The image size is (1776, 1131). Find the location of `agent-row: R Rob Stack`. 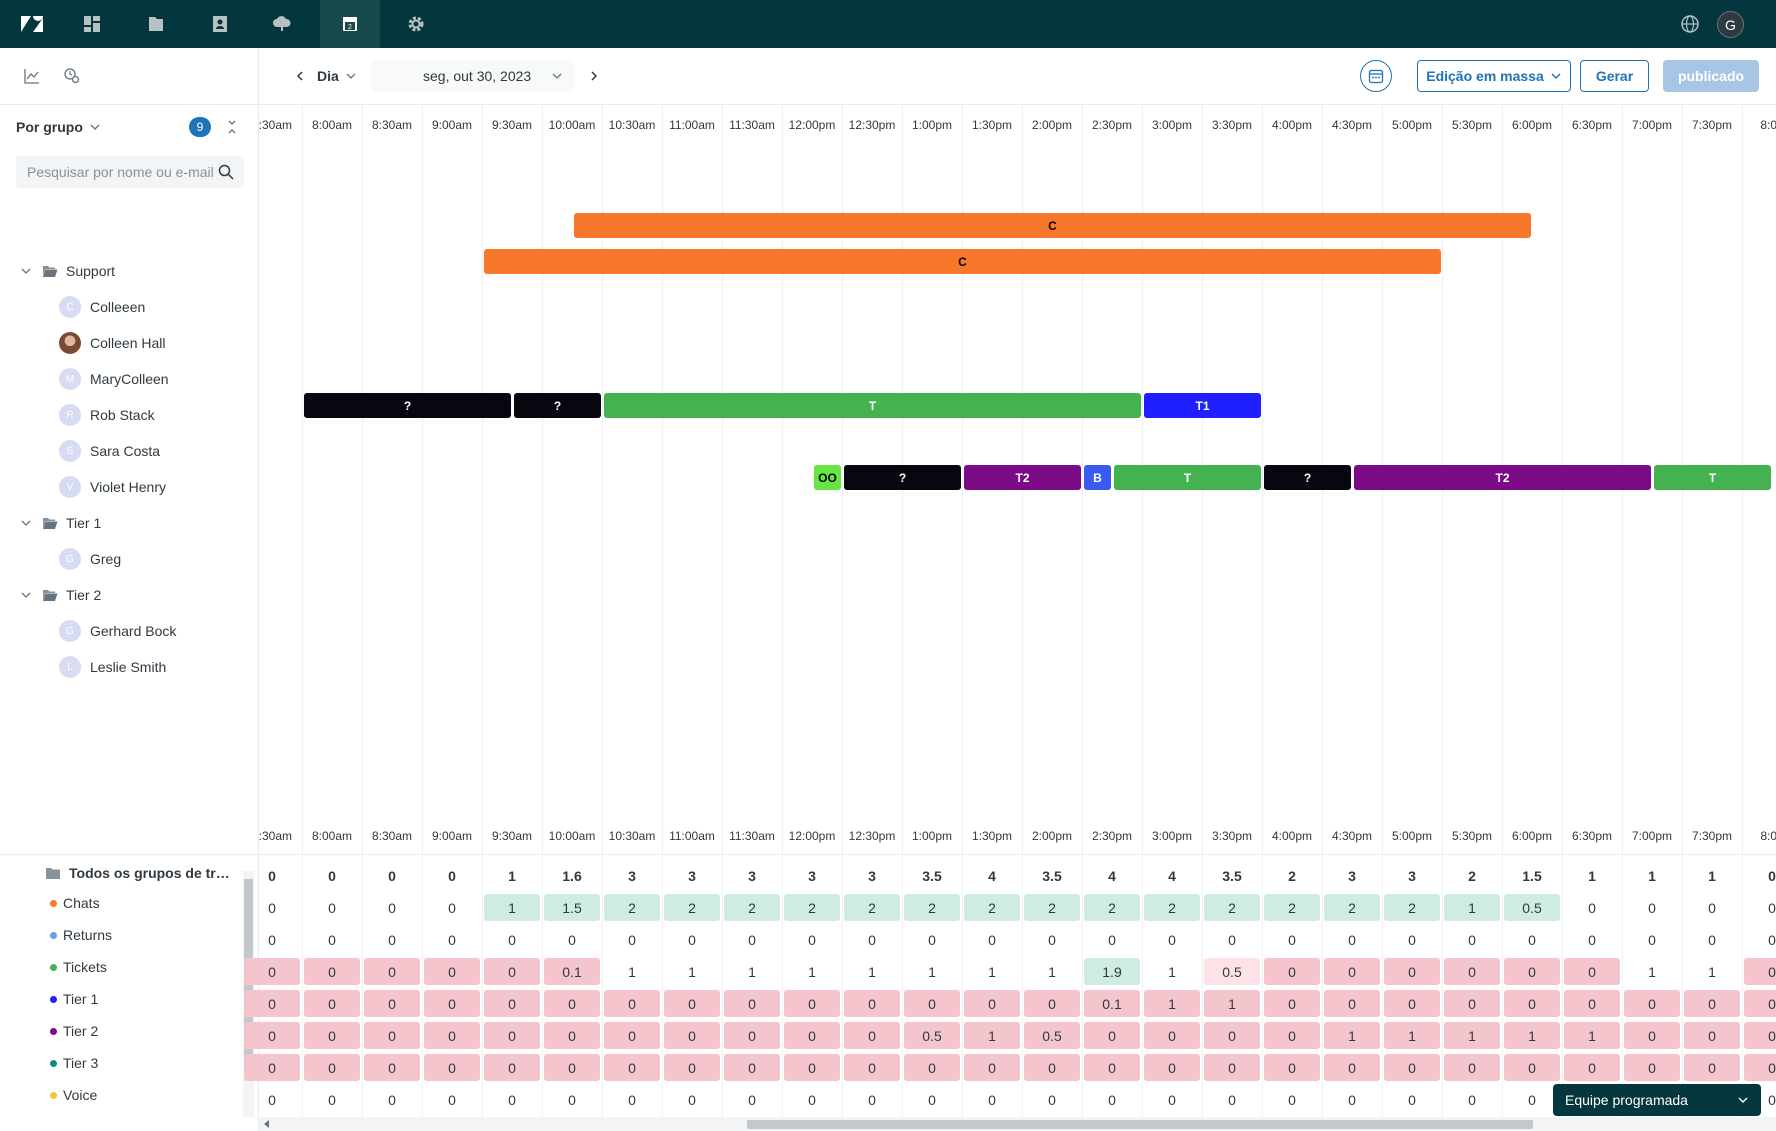

agent-row: R Rob Stack is located at coordinates (107, 415).